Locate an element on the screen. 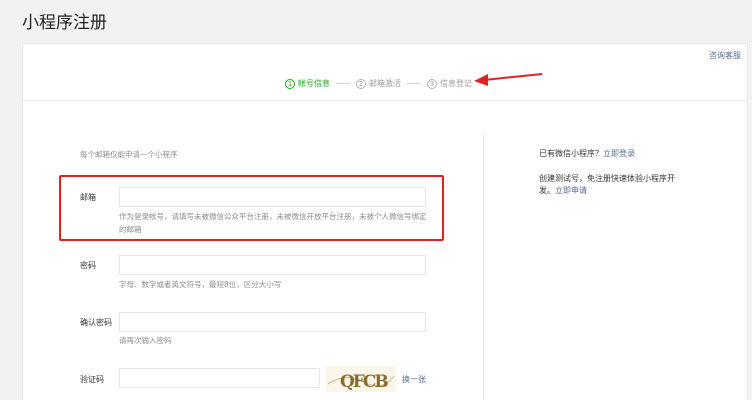 Image resolution: width=752 pixels, height=400 pixels. step-account-info: 1 帐号信息 is located at coordinates (307, 83).